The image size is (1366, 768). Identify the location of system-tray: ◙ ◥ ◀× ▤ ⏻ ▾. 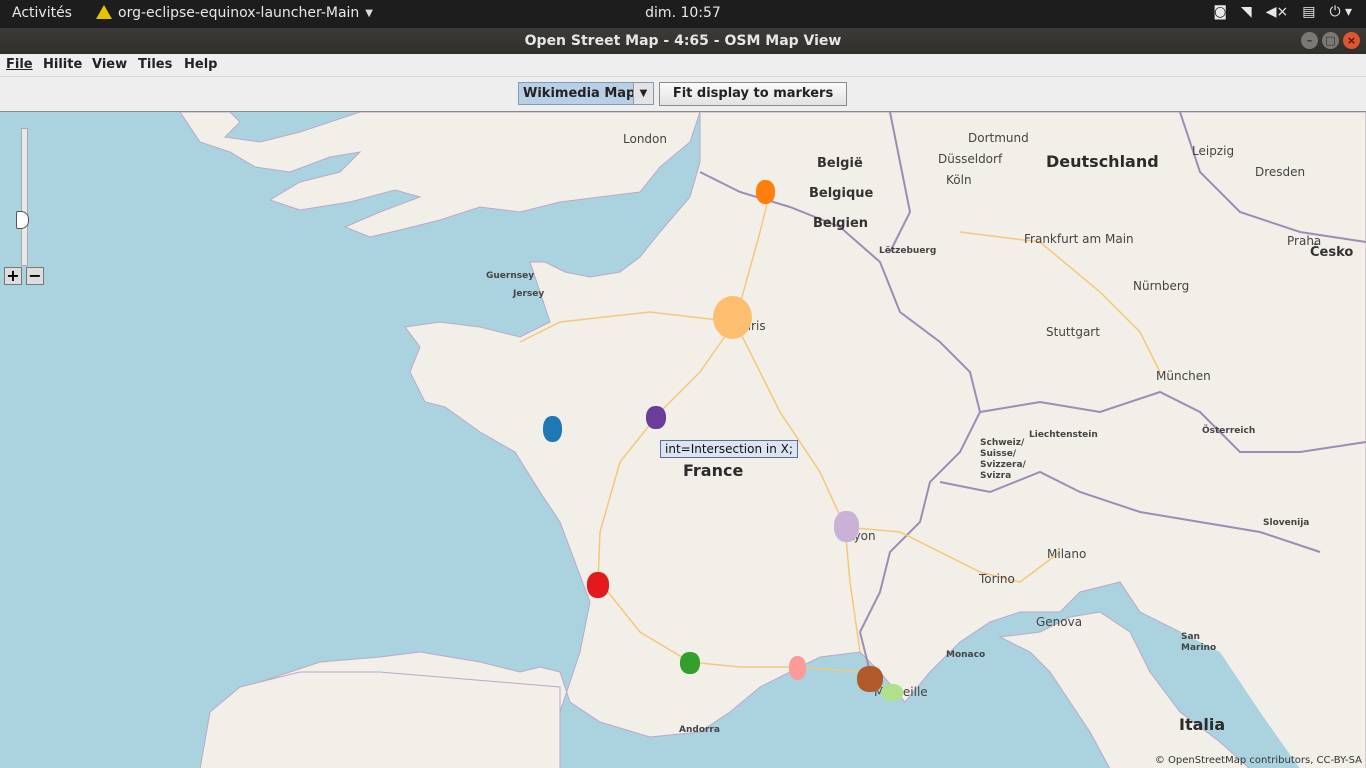
(1282, 12).